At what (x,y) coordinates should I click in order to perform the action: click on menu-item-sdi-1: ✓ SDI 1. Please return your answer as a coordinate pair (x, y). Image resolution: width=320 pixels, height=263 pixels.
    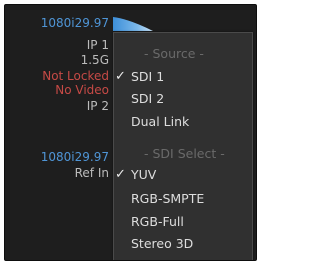
    Looking at the image, I should click on (183, 76).